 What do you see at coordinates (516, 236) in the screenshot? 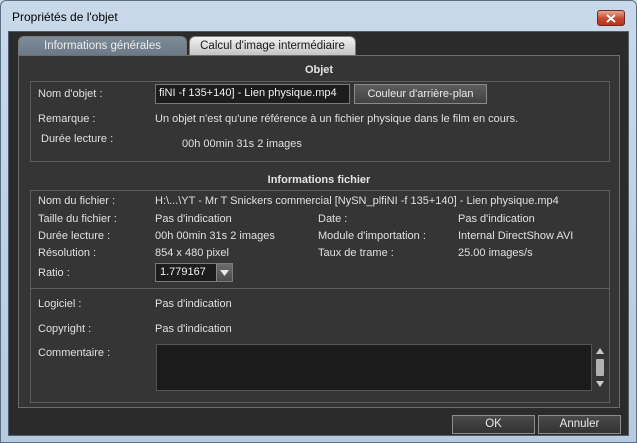
I see `import-module-value: Internal DirectShow AVI` at bounding box center [516, 236].